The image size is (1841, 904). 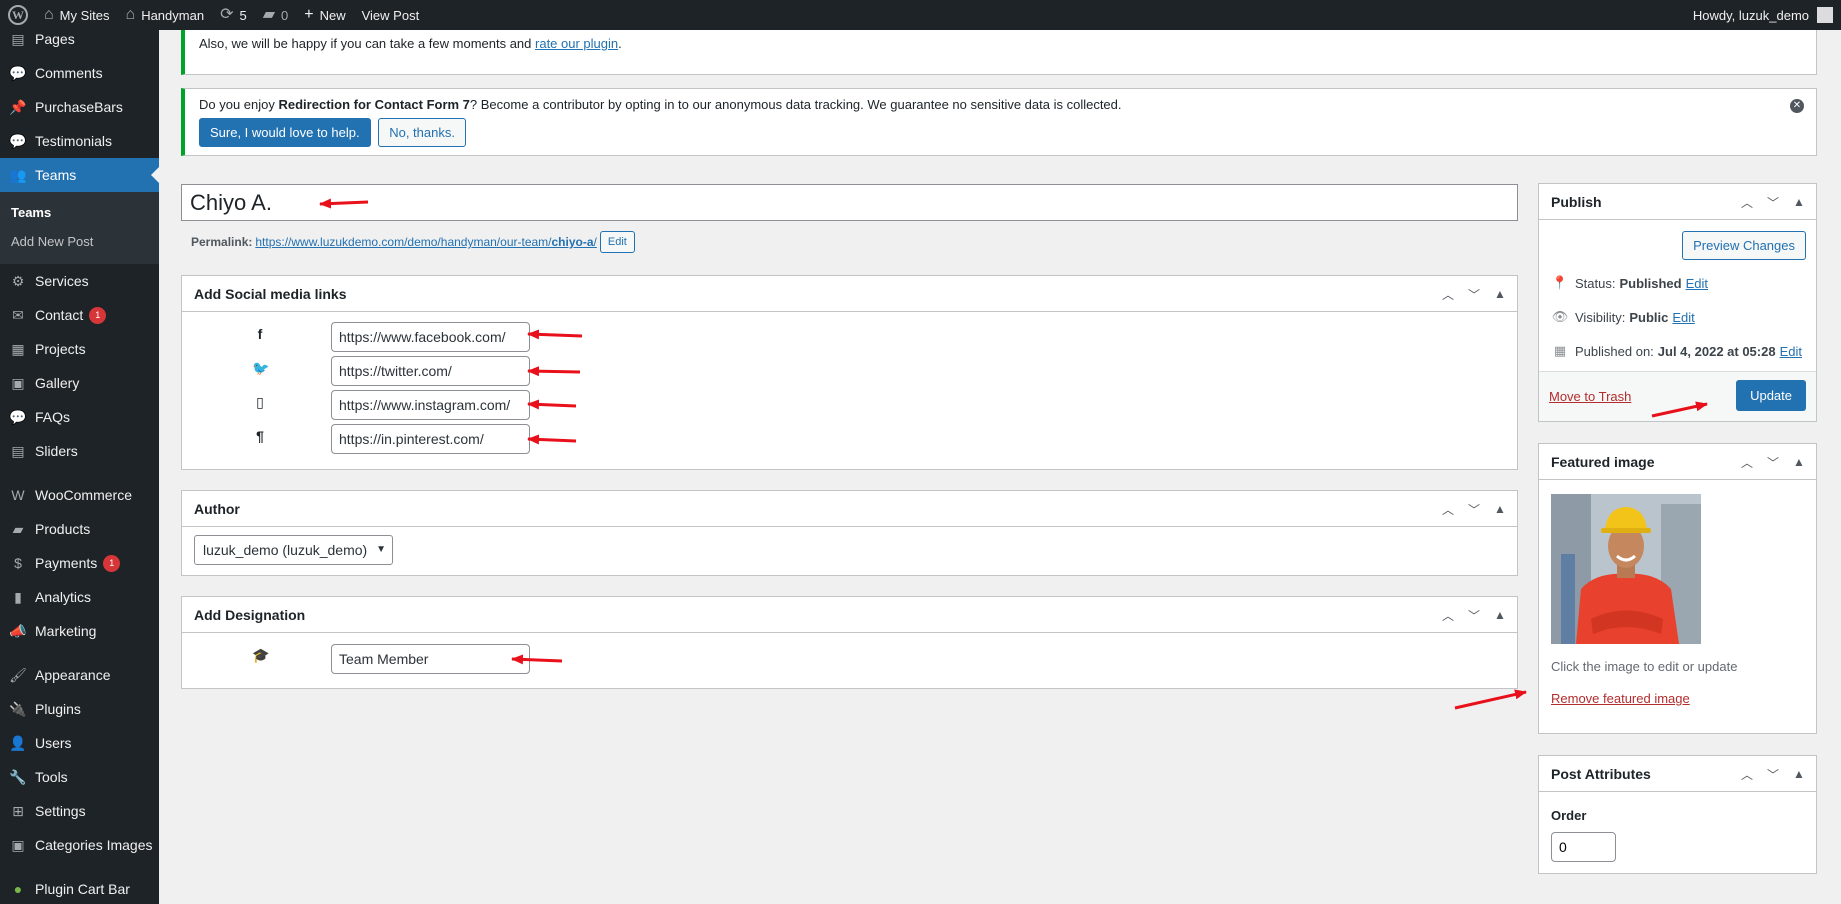 I want to click on sidebar-item-appearance: 🖌 Appearance, so click(x=79, y=675).